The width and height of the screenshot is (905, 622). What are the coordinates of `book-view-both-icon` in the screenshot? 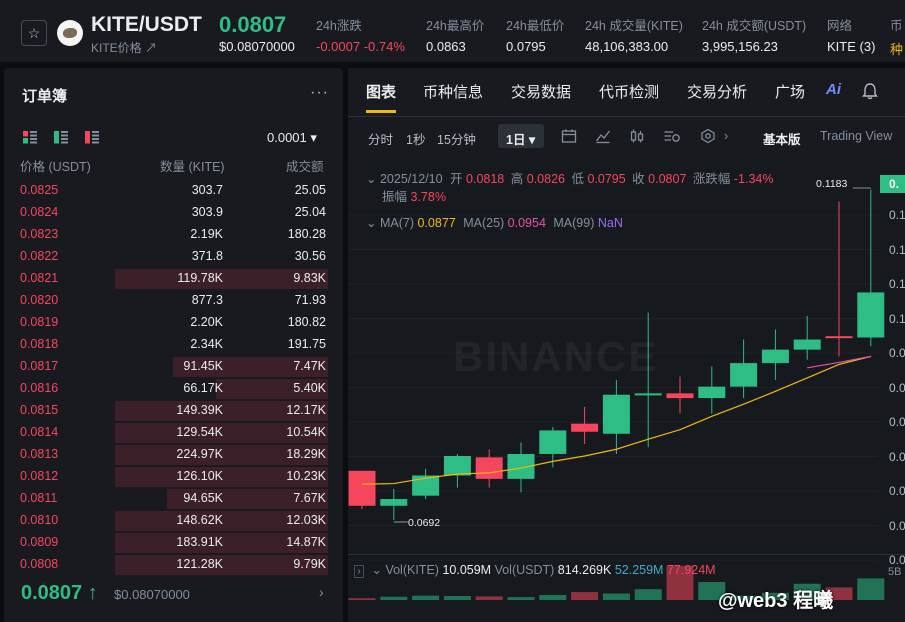 It's located at (30, 137).